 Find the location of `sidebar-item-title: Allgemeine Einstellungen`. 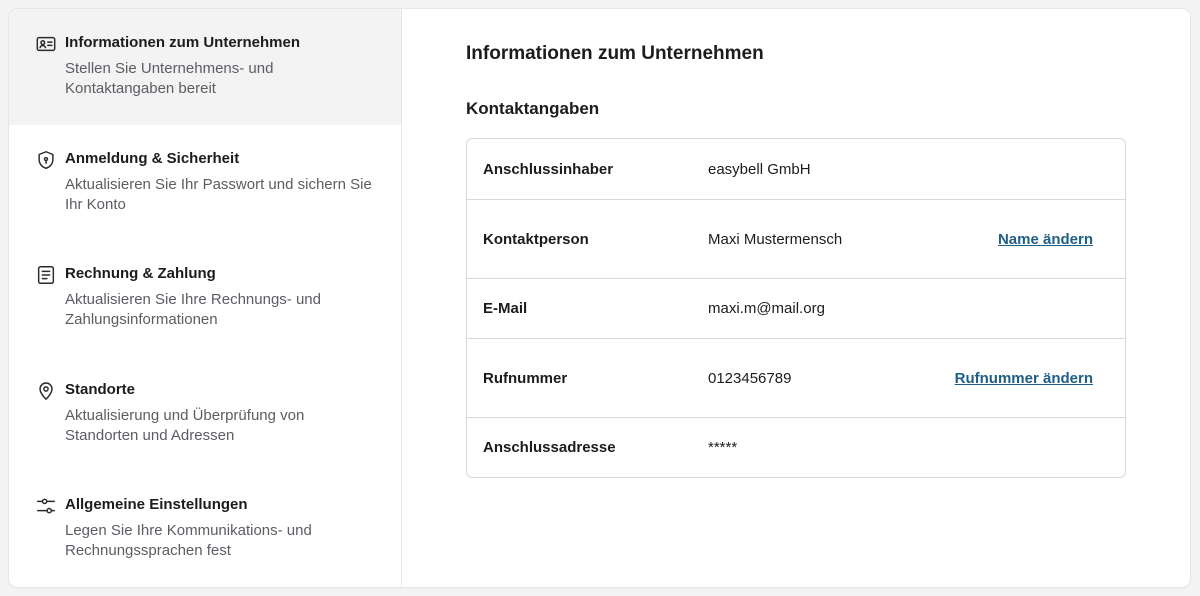

sidebar-item-title: Allgemeine Einstellungen is located at coordinates (156, 505).